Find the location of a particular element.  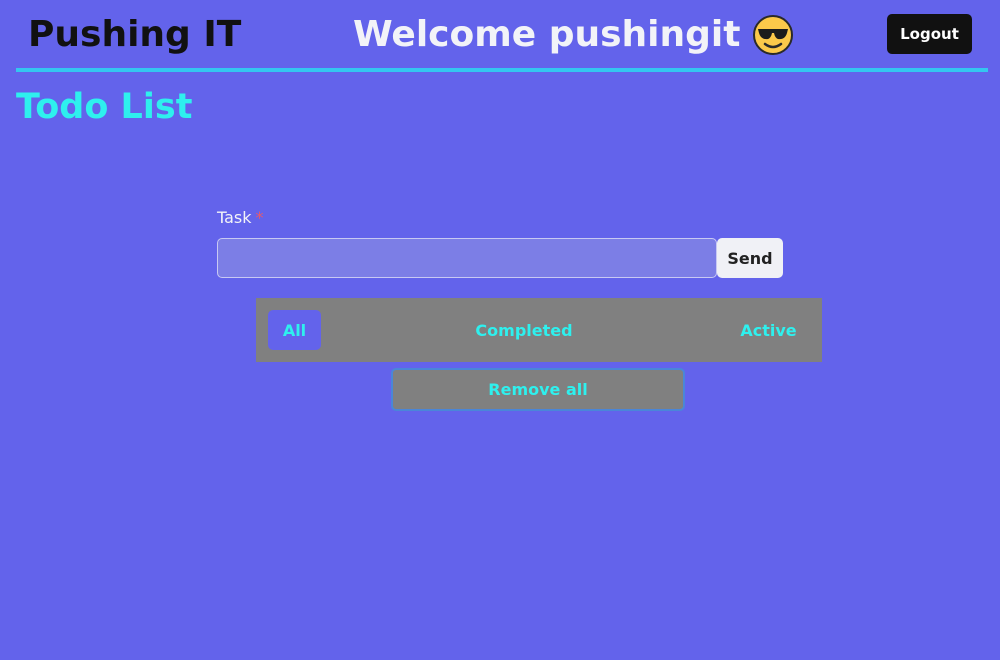

task-label: Task * is located at coordinates (240, 218).